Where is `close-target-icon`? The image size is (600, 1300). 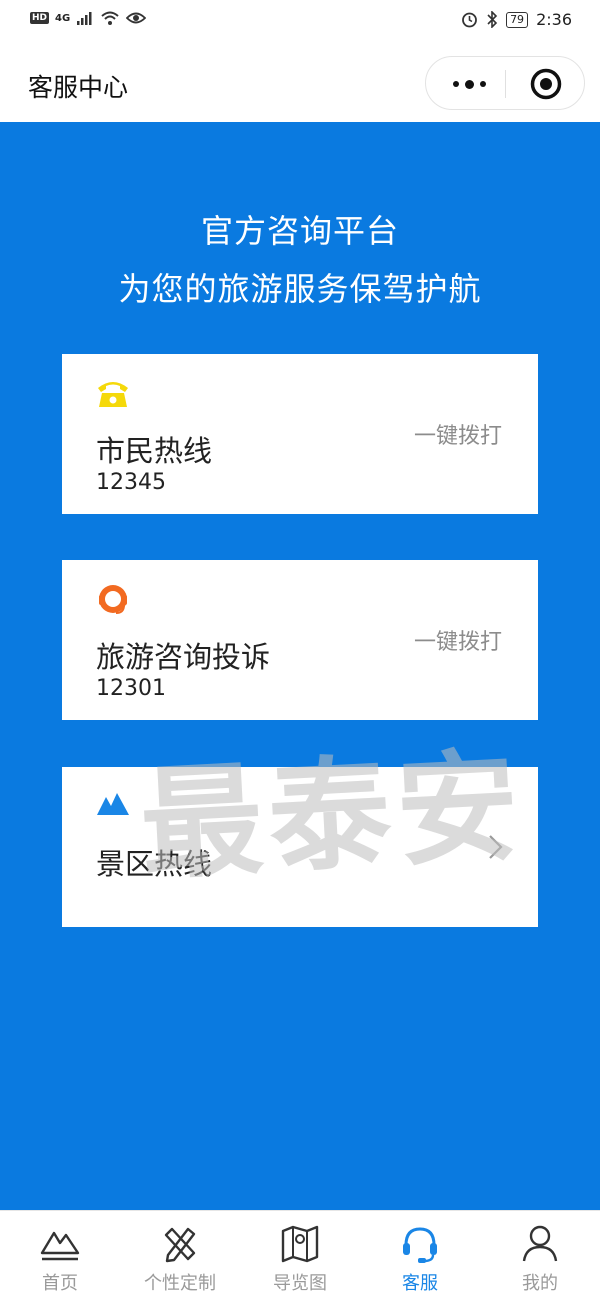 close-target-icon is located at coordinates (546, 84).